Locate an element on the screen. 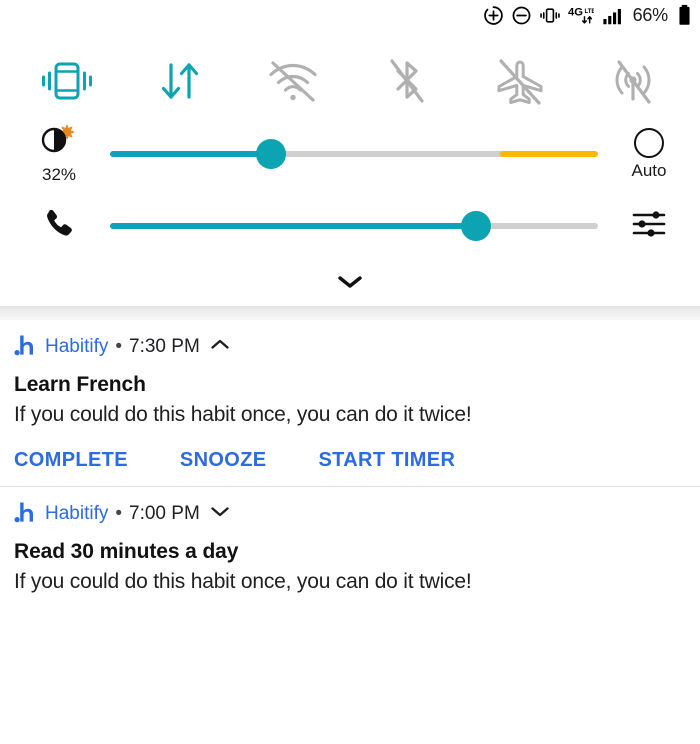  wifi-toggle is located at coordinates (293, 81).